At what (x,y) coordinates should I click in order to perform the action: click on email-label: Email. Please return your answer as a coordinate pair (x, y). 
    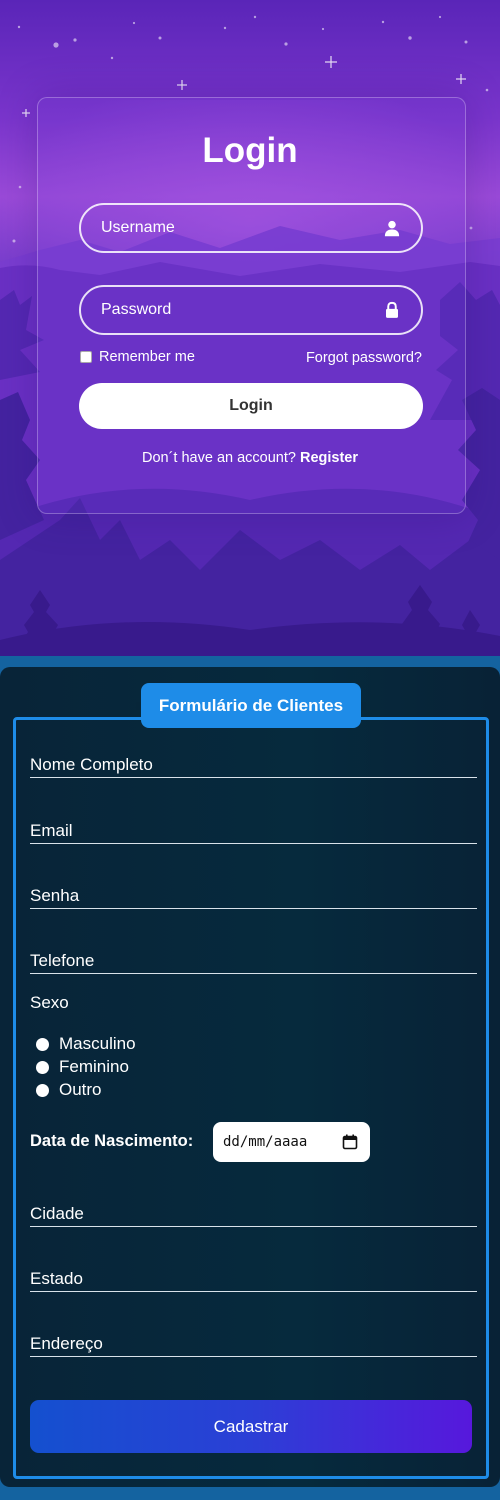
    Looking at the image, I should click on (51, 830).